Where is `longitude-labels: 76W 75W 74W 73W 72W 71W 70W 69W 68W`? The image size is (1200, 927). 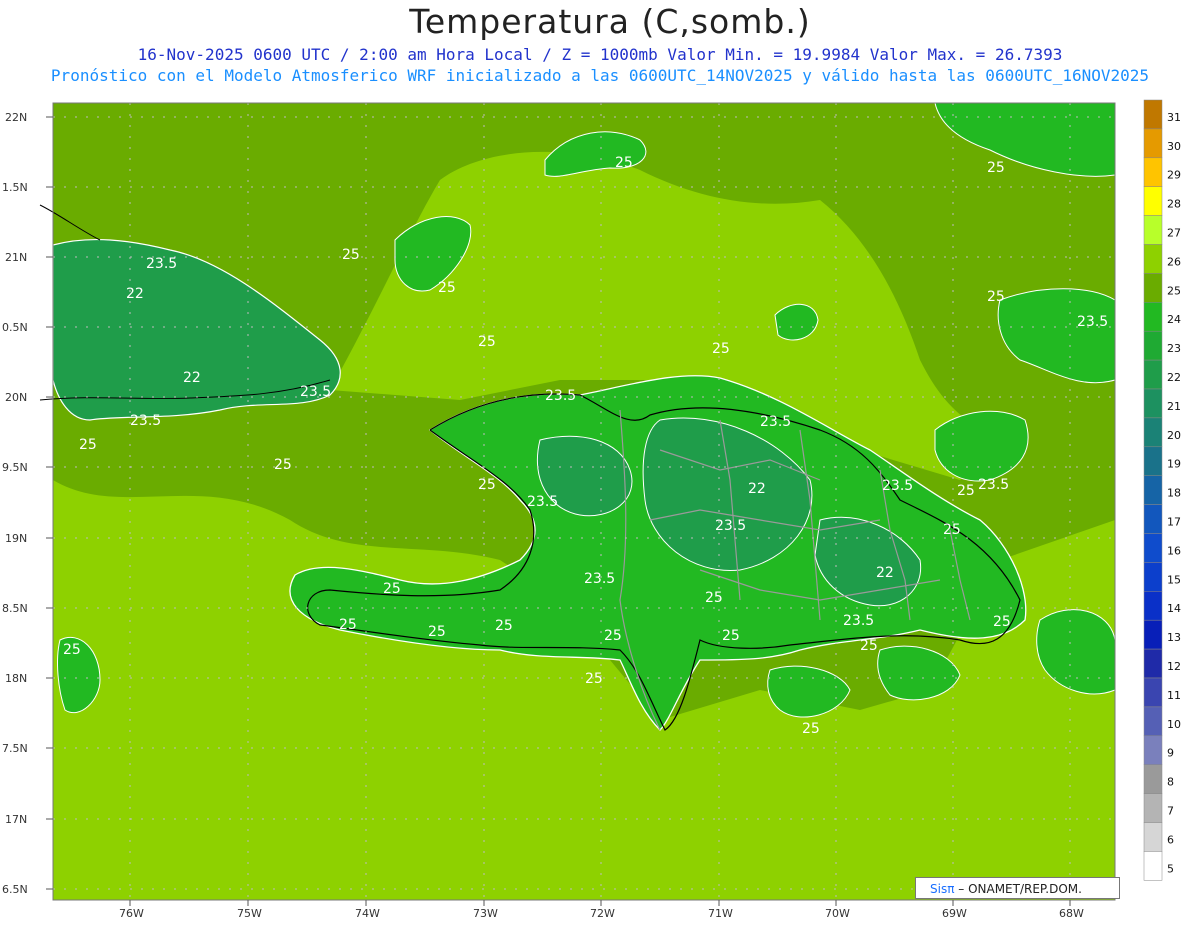 longitude-labels: 76W 75W 74W 73W 72W 71W 70W 69W 68W is located at coordinates (601, 913).